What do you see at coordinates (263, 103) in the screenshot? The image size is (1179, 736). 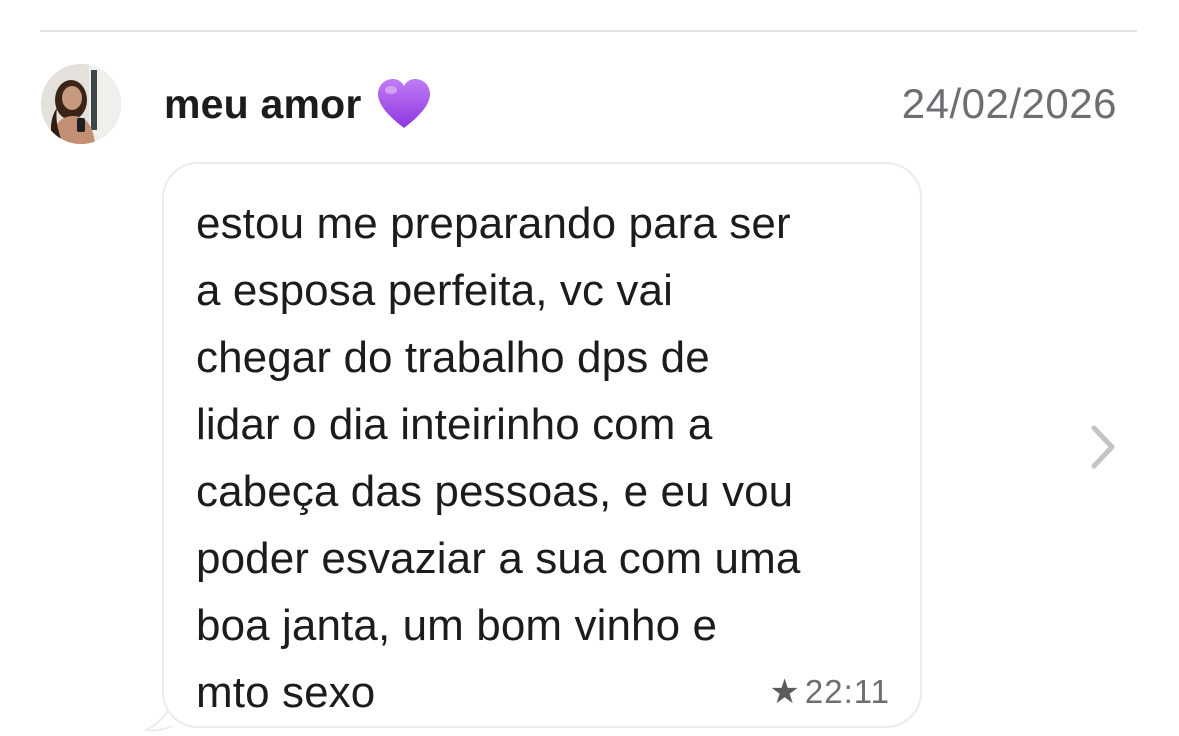 I see `sender-name: meu amor` at bounding box center [263, 103].